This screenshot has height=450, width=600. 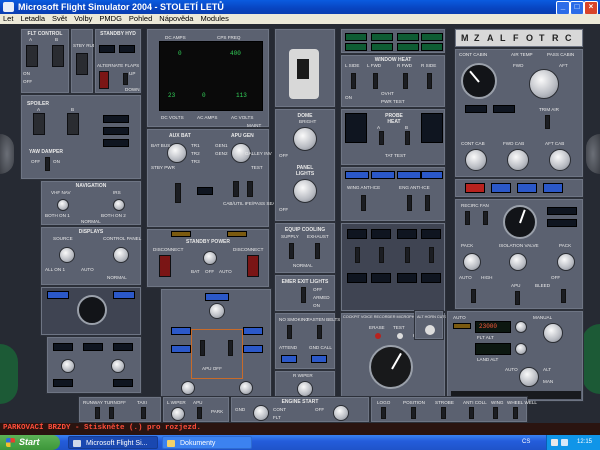 What do you see at coordinates (363, 203) in the screenshot?
I see `wing-anti-ice-switch` at bounding box center [363, 203].